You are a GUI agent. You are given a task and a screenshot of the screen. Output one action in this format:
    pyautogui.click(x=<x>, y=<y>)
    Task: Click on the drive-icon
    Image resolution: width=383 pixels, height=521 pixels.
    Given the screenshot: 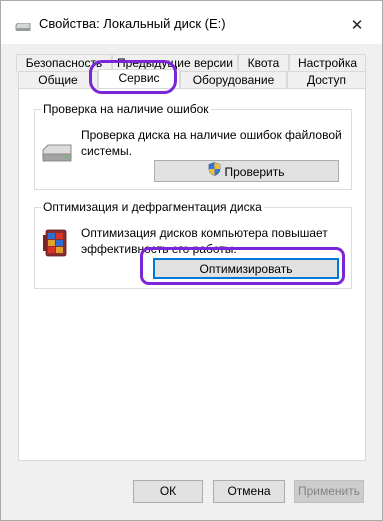 What is the action you would take?
    pyautogui.click(x=57, y=155)
    